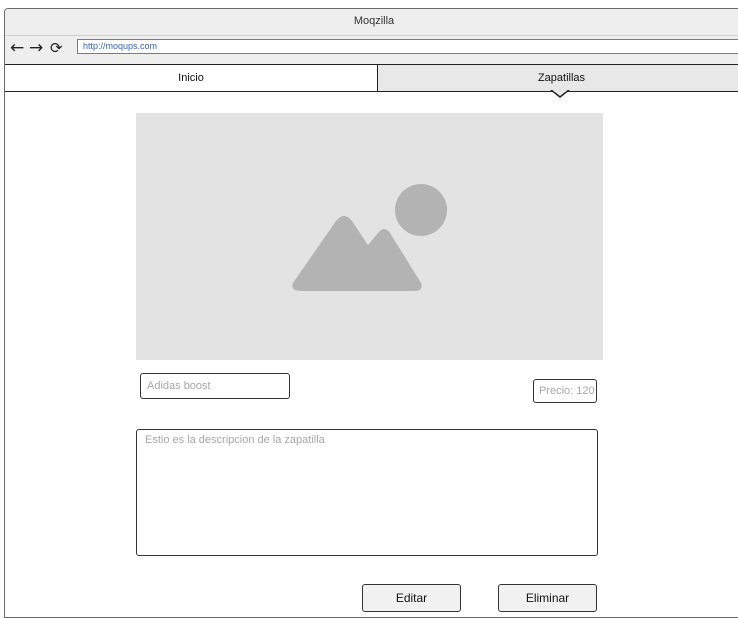 The height and width of the screenshot is (618, 738). What do you see at coordinates (560, 93) in the screenshot?
I see `active-tab-pointer` at bounding box center [560, 93].